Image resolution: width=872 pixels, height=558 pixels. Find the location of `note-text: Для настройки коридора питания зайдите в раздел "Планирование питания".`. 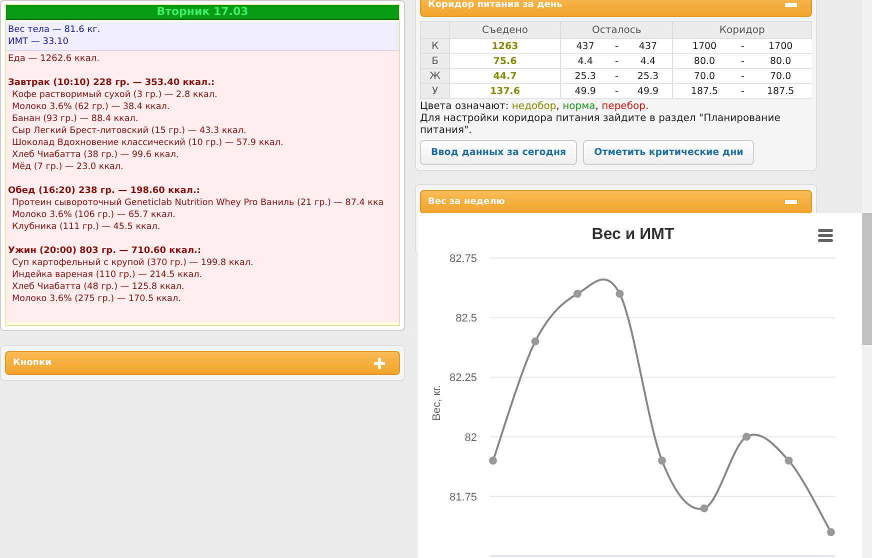

note-text: Для настройки коридора питания зайдите в раздел "Планирование питания". is located at coordinates (601, 125).